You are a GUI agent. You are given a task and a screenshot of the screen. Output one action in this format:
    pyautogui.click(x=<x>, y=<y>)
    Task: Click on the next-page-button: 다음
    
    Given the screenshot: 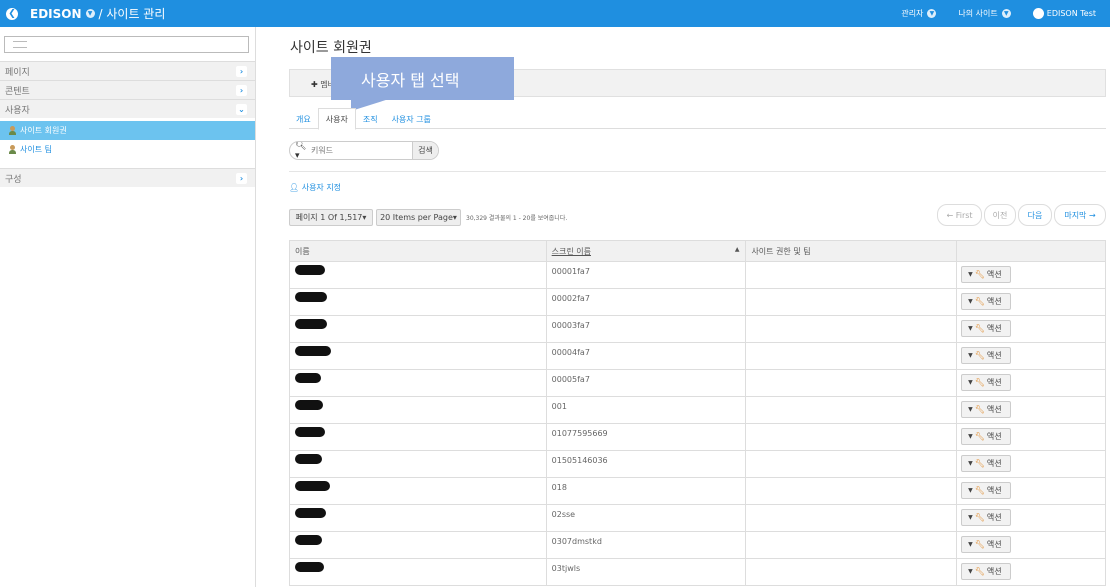 What is the action you would take?
    pyautogui.click(x=1035, y=215)
    